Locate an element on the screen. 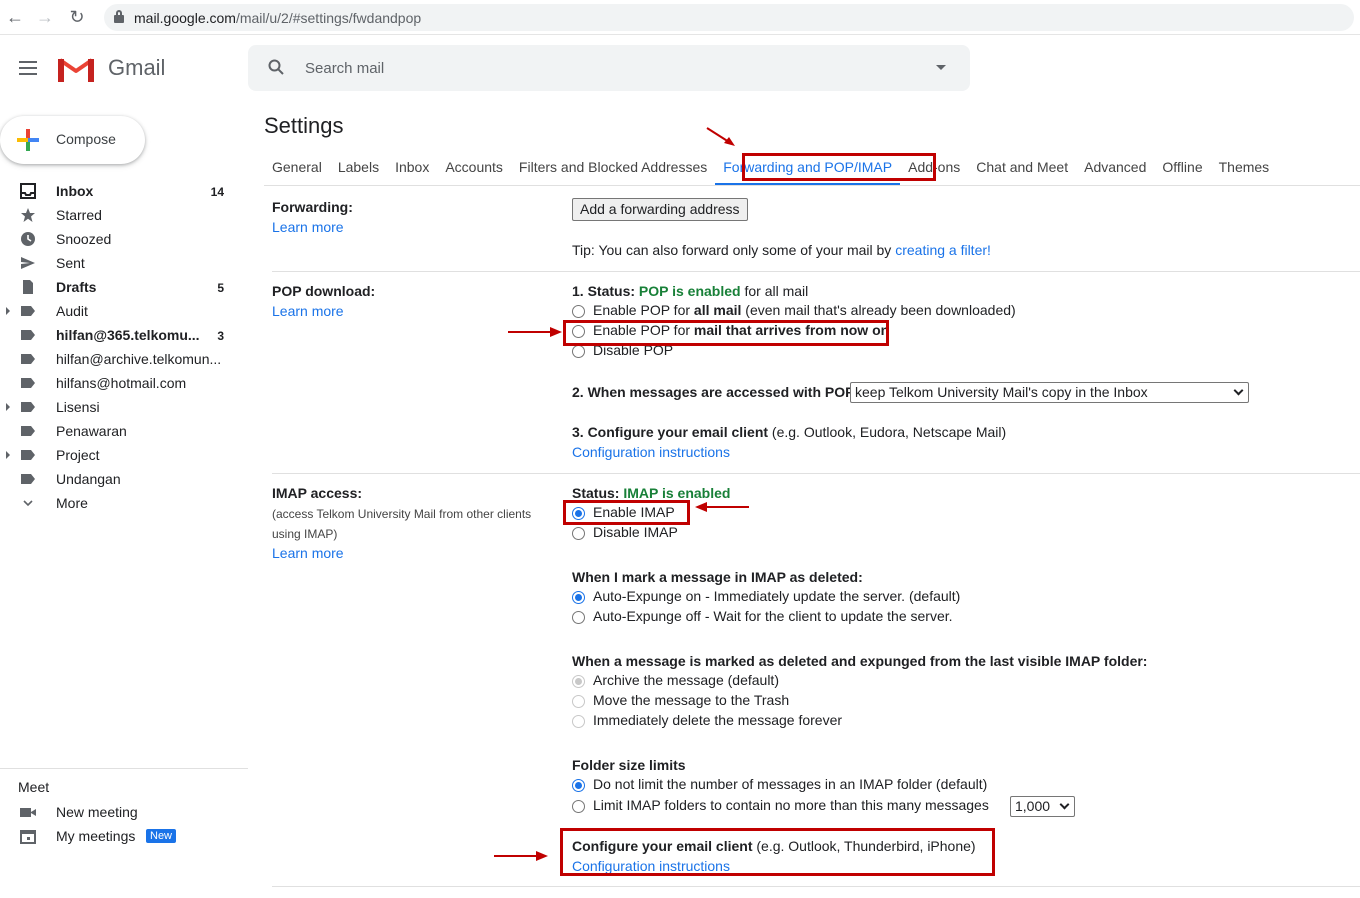 The height and width of the screenshot is (898, 1360). imap-learn-more-link: Learn more is located at coordinates (308, 553).